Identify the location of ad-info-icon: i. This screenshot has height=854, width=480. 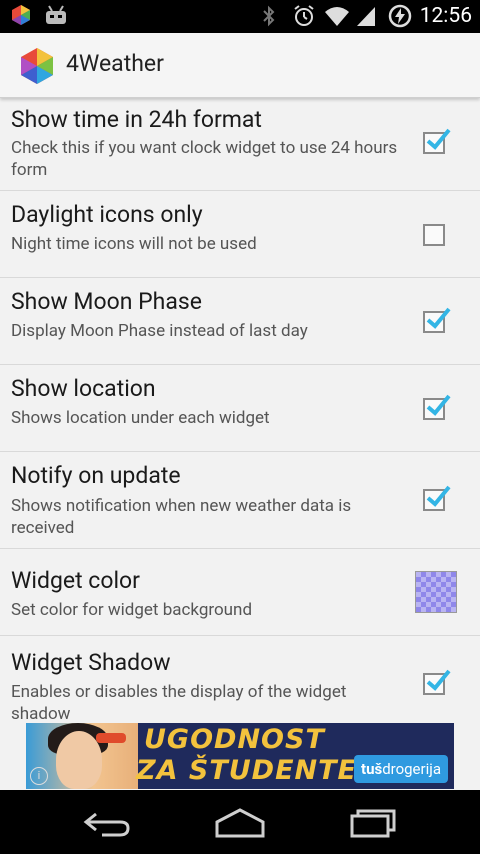
(39, 776).